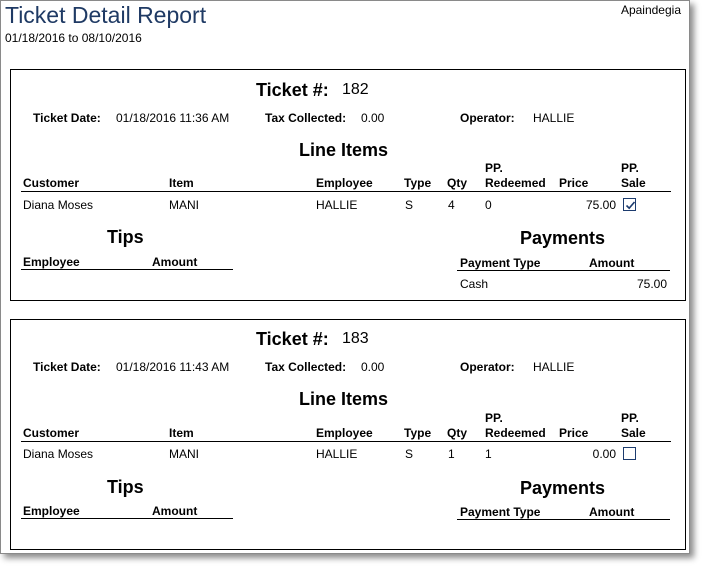 This screenshot has width=706, height=571. What do you see at coordinates (355, 89) in the screenshot?
I see `ticket-number: 182` at bounding box center [355, 89].